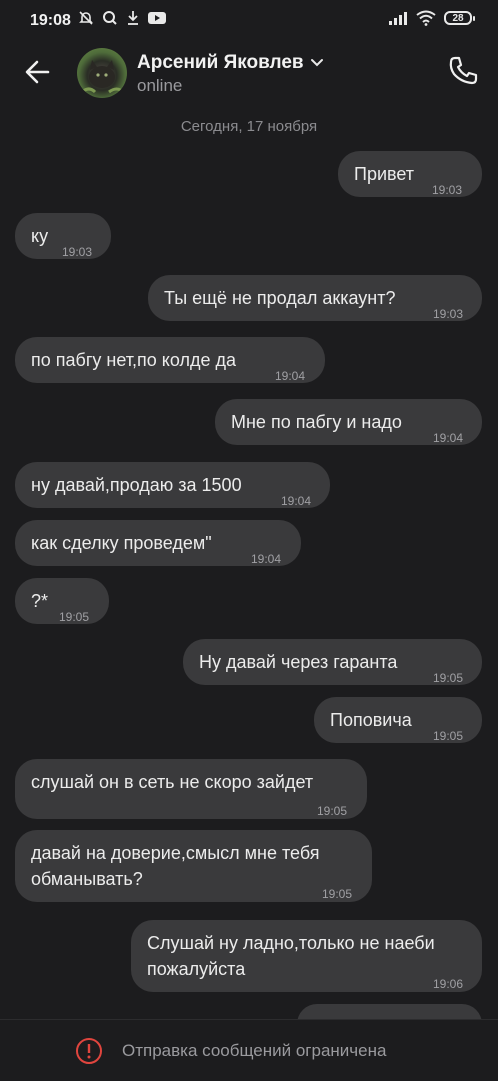  I want to click on message-outgoing: Ты ещё не продал аккаунт? 19:03, so click(315, 298).